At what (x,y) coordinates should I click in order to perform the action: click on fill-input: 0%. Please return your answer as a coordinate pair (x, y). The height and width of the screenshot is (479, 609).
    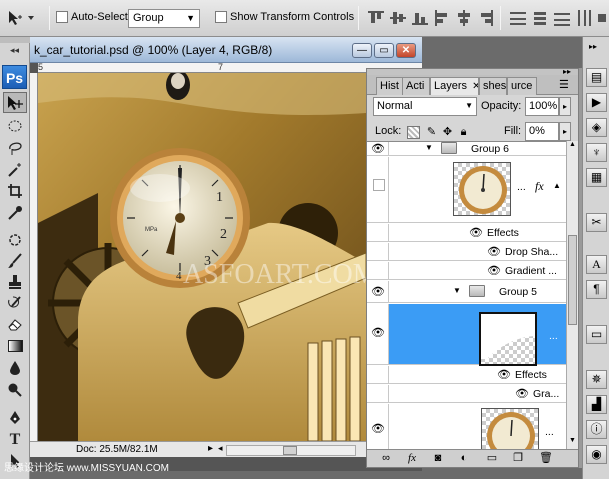
    Looking at the image, I should click on (542, 131).